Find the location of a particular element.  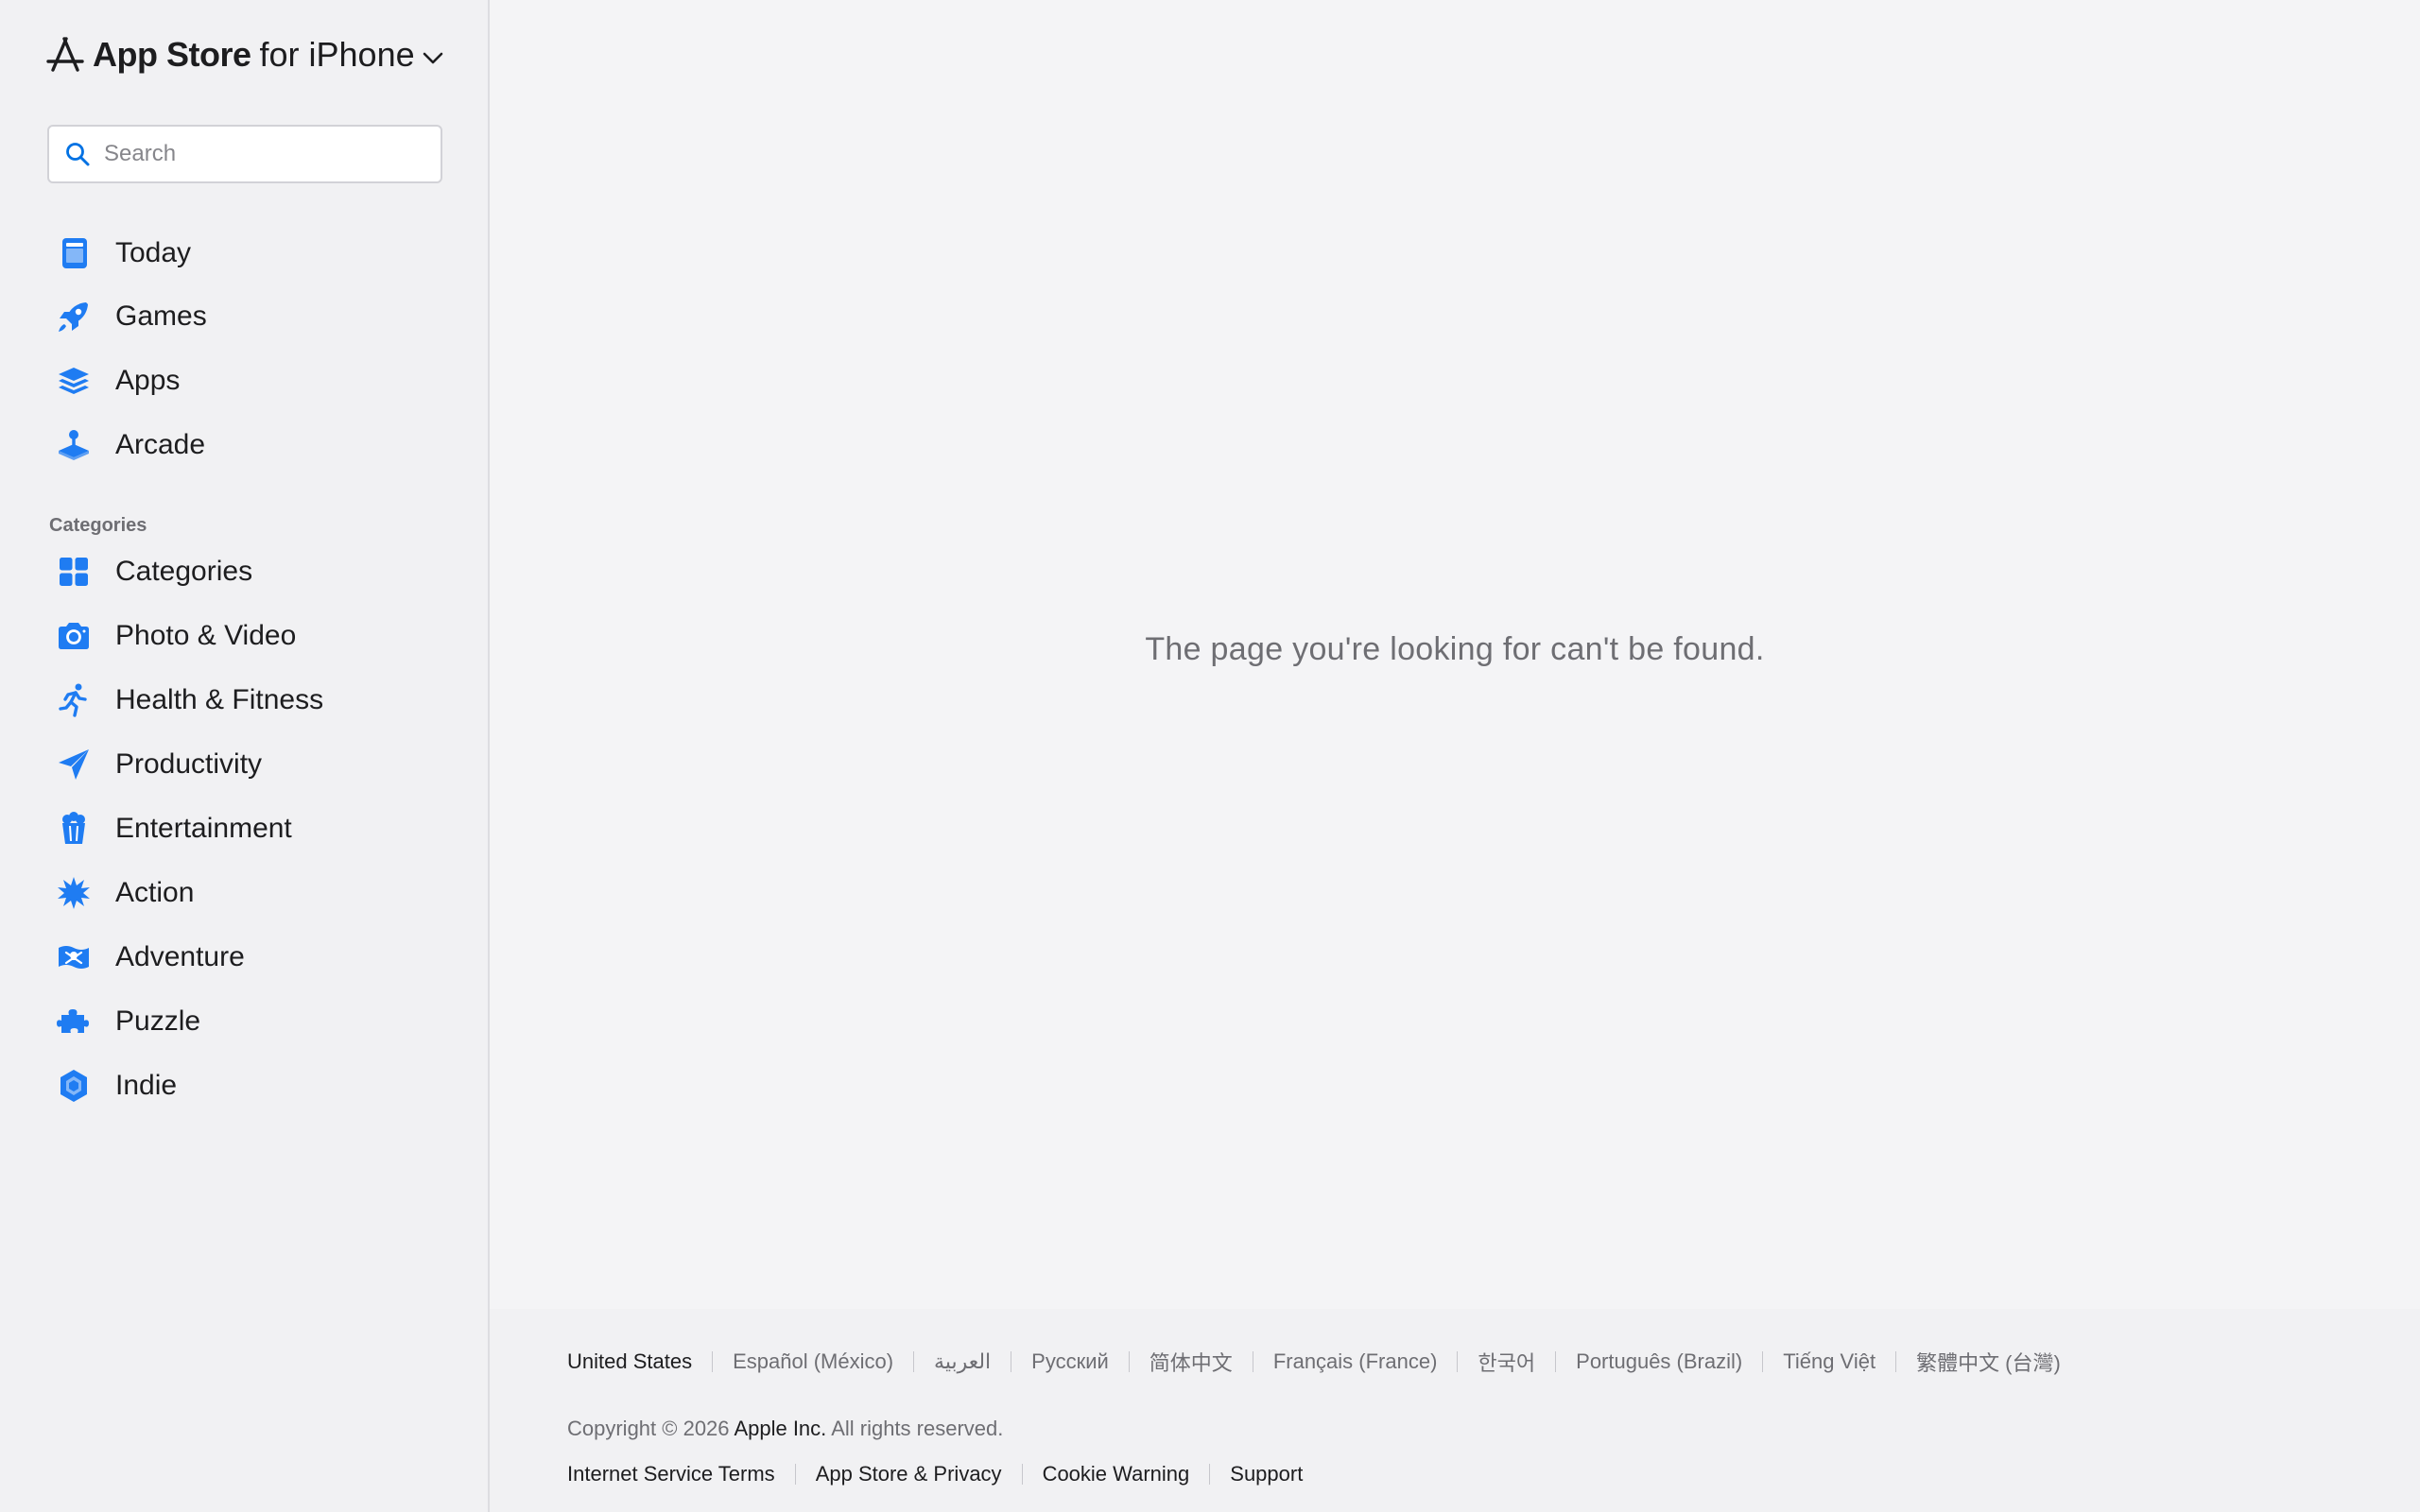

sidebar-item-adventure: Adventure is located at coordinates (254, 957).